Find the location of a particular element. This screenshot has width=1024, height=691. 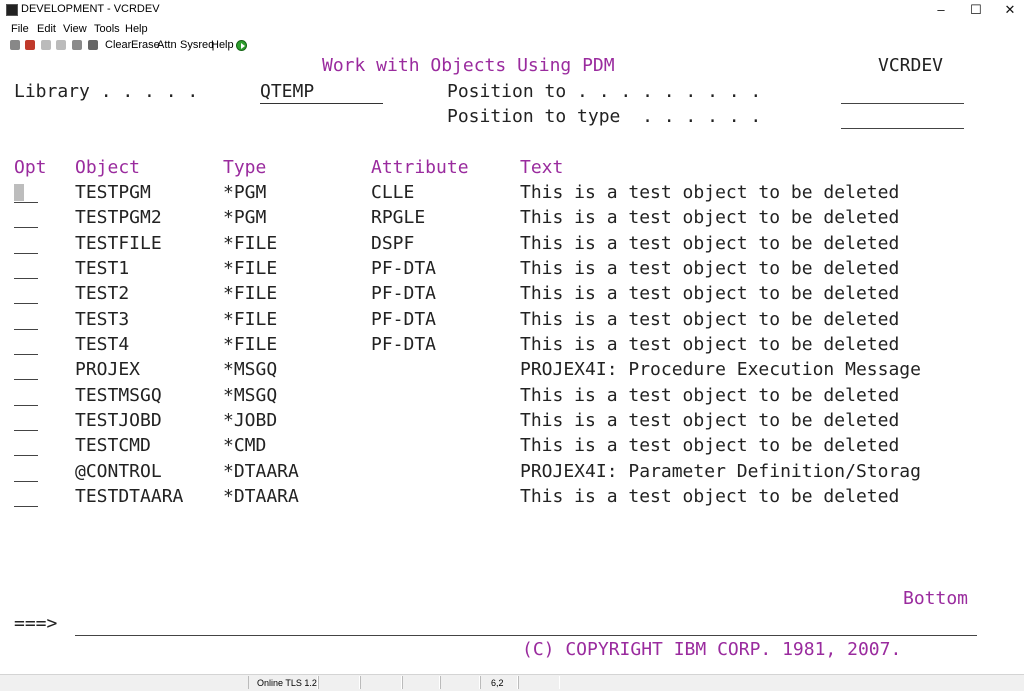

print-icon is located at coordinates (77, 45).